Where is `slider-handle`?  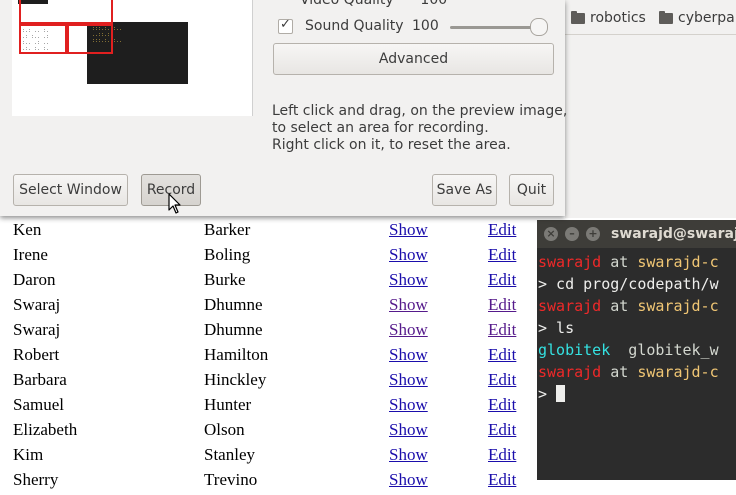 slider-handle is located at coordinates (539, 27).